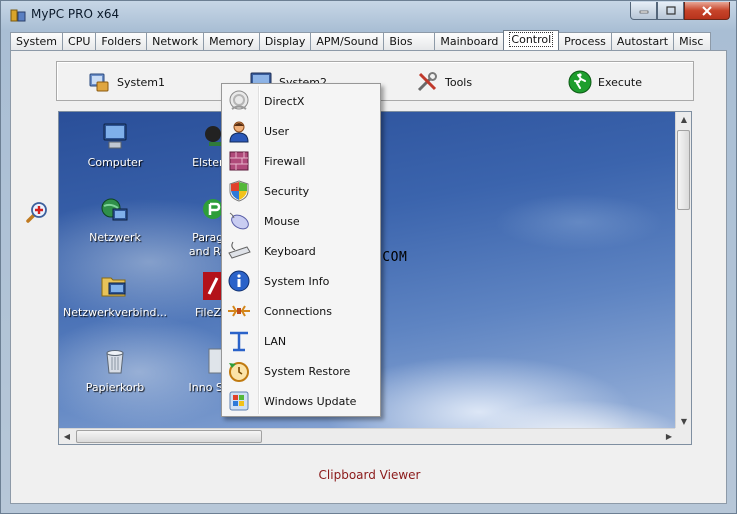 The height and width of the screenshot is (514, 737). Describe the element at coordinates (368, 436) in the screenshot. I see `horizontal-scrollbar: ◀ ▶` at that location.